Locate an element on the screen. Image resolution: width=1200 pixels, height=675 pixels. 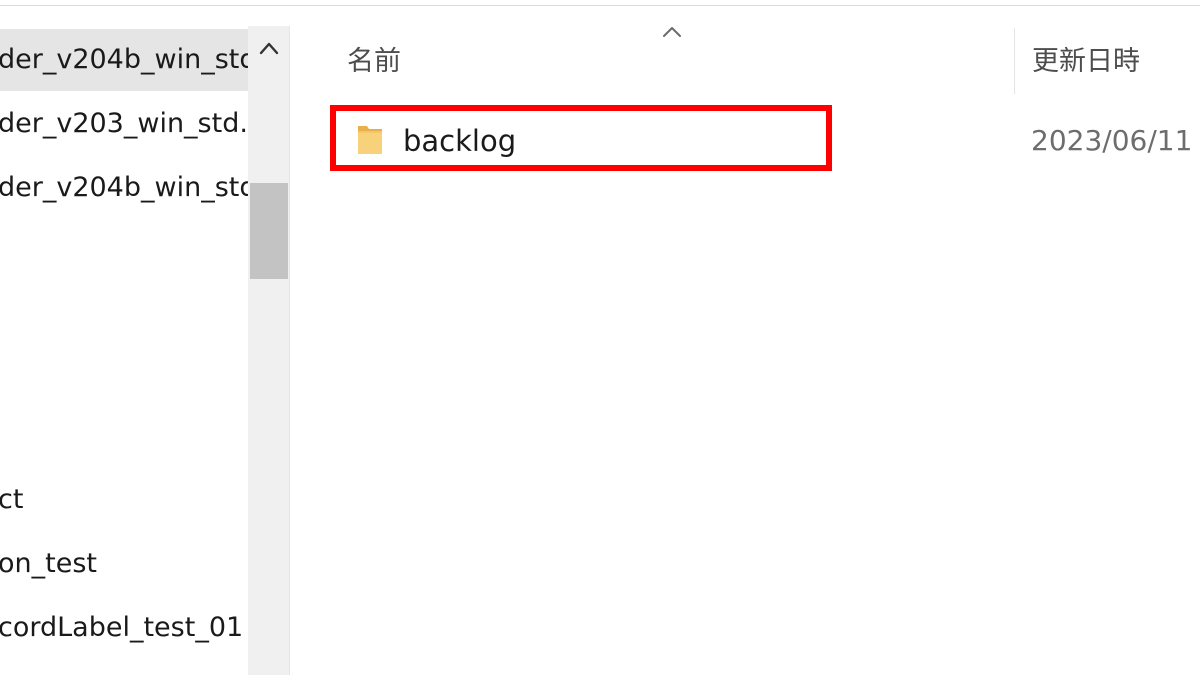
highlight-box is located at coordinates (581, 138).